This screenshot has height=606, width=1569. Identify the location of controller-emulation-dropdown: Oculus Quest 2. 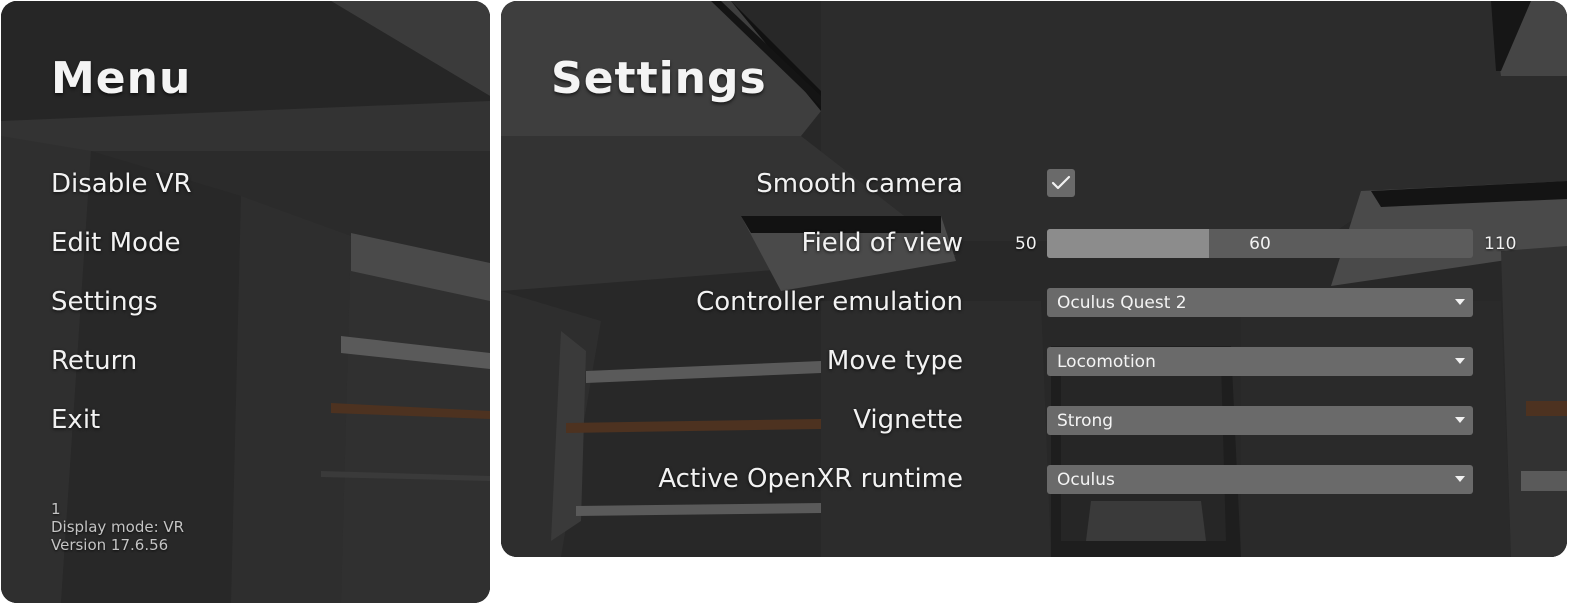
(1260, 302).